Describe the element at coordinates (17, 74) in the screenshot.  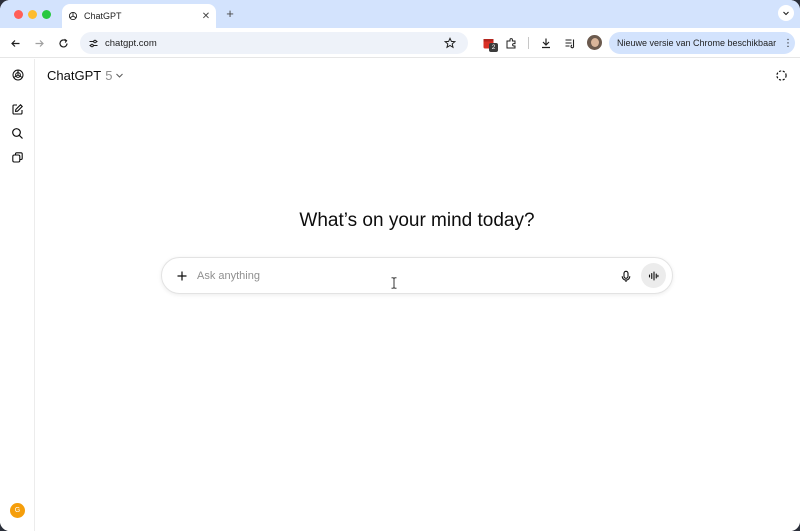
I see `openai-logo-icon` at that location.